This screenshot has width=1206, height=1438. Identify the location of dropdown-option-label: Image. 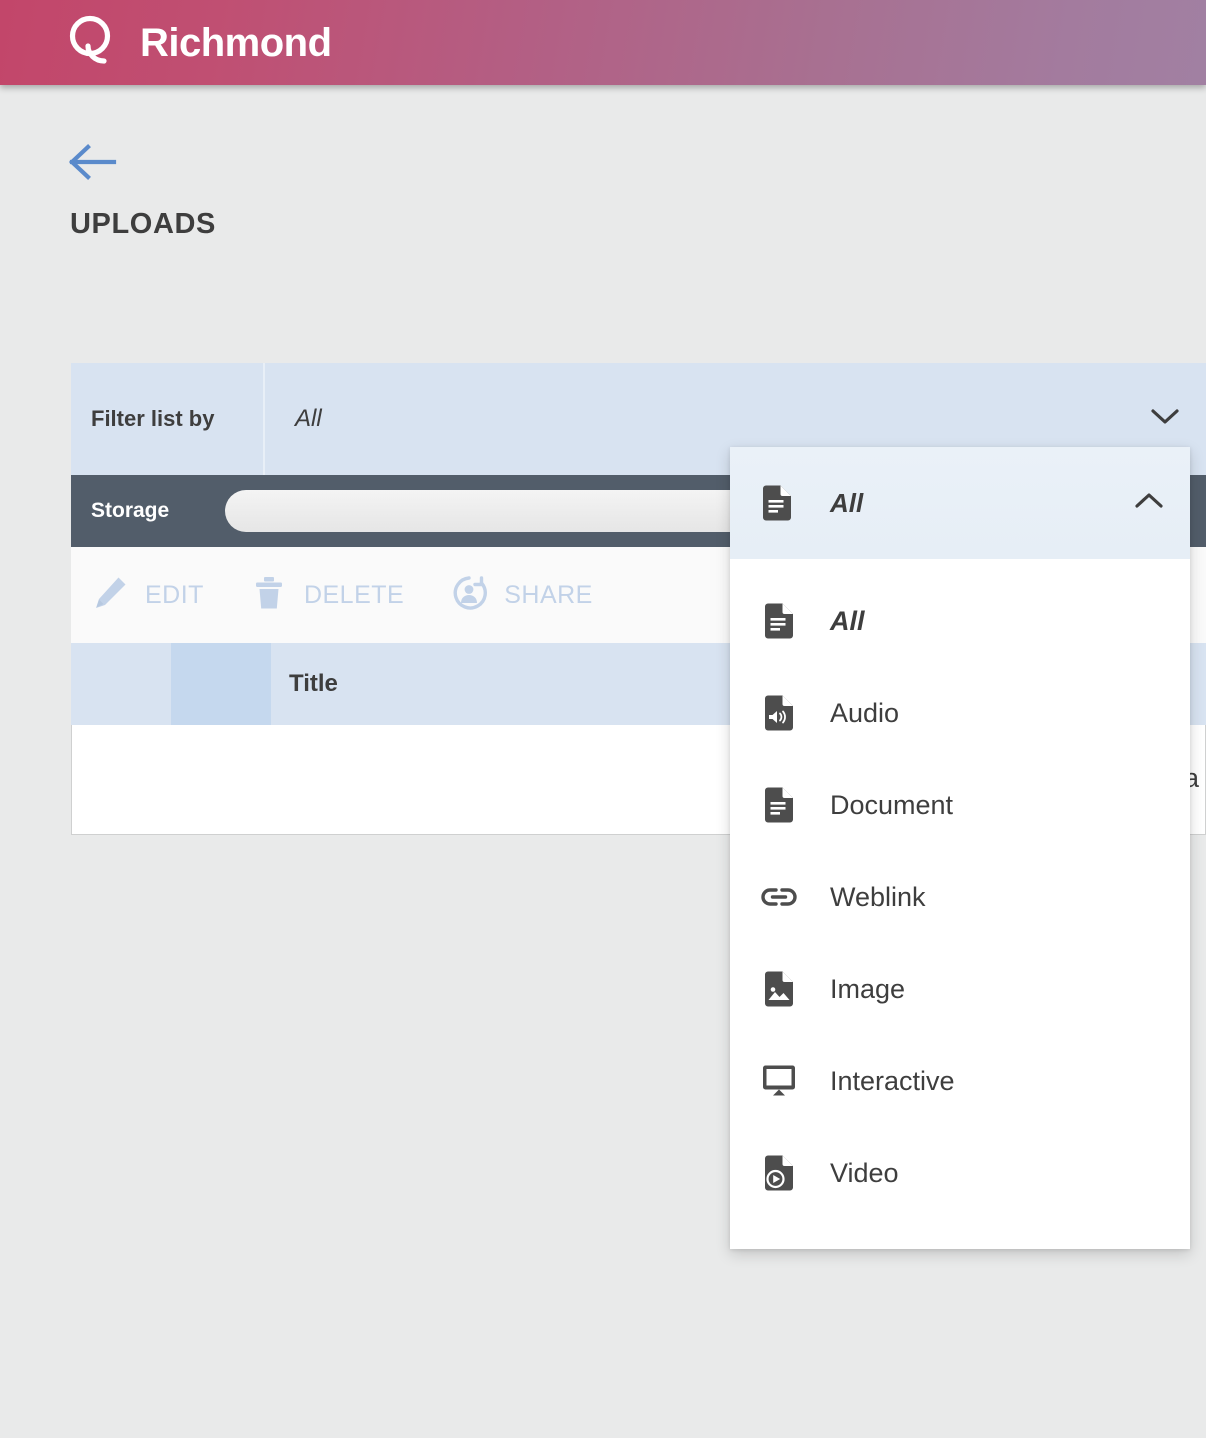
(868, 988).